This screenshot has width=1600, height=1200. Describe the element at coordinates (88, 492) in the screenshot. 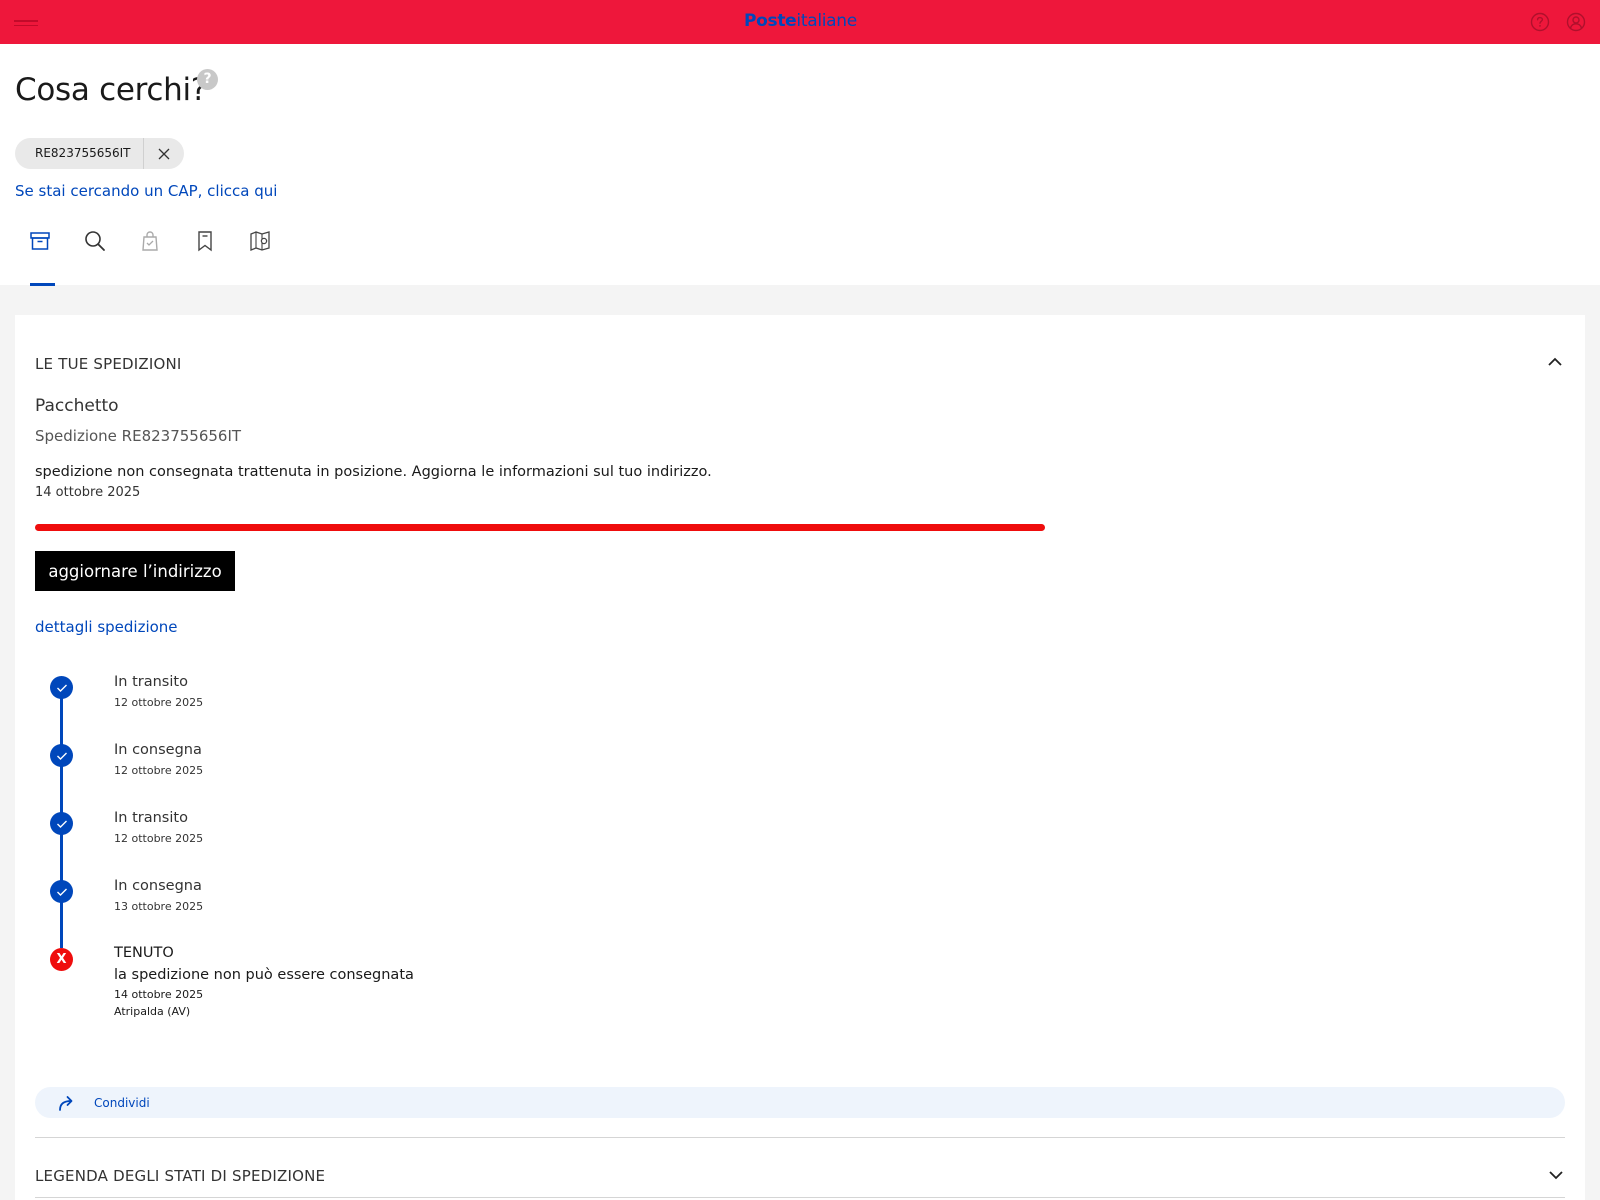

I see `status-date: 14 ottobre 2025` at that location.